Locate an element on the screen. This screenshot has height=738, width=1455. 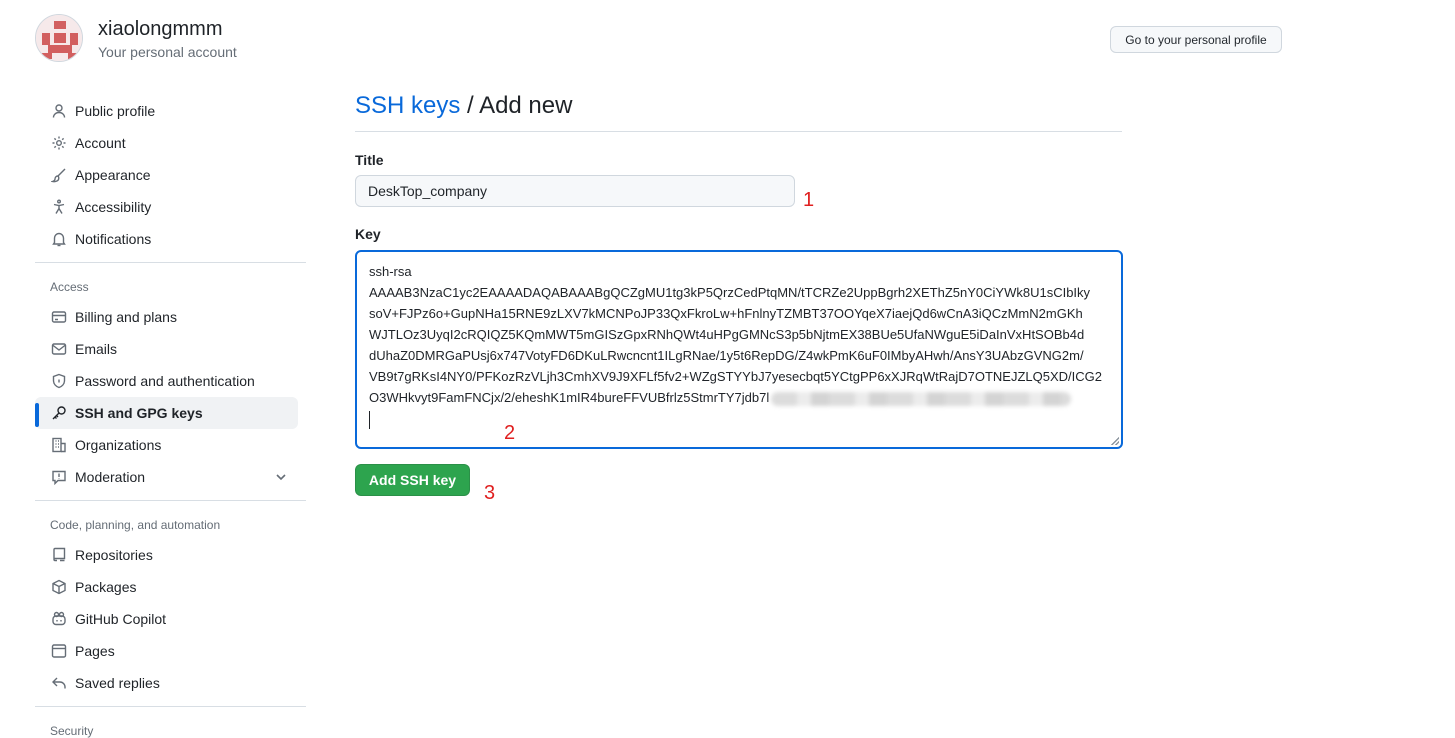
page-title: SSH keys / Add new is located at coordinates (463, 106).